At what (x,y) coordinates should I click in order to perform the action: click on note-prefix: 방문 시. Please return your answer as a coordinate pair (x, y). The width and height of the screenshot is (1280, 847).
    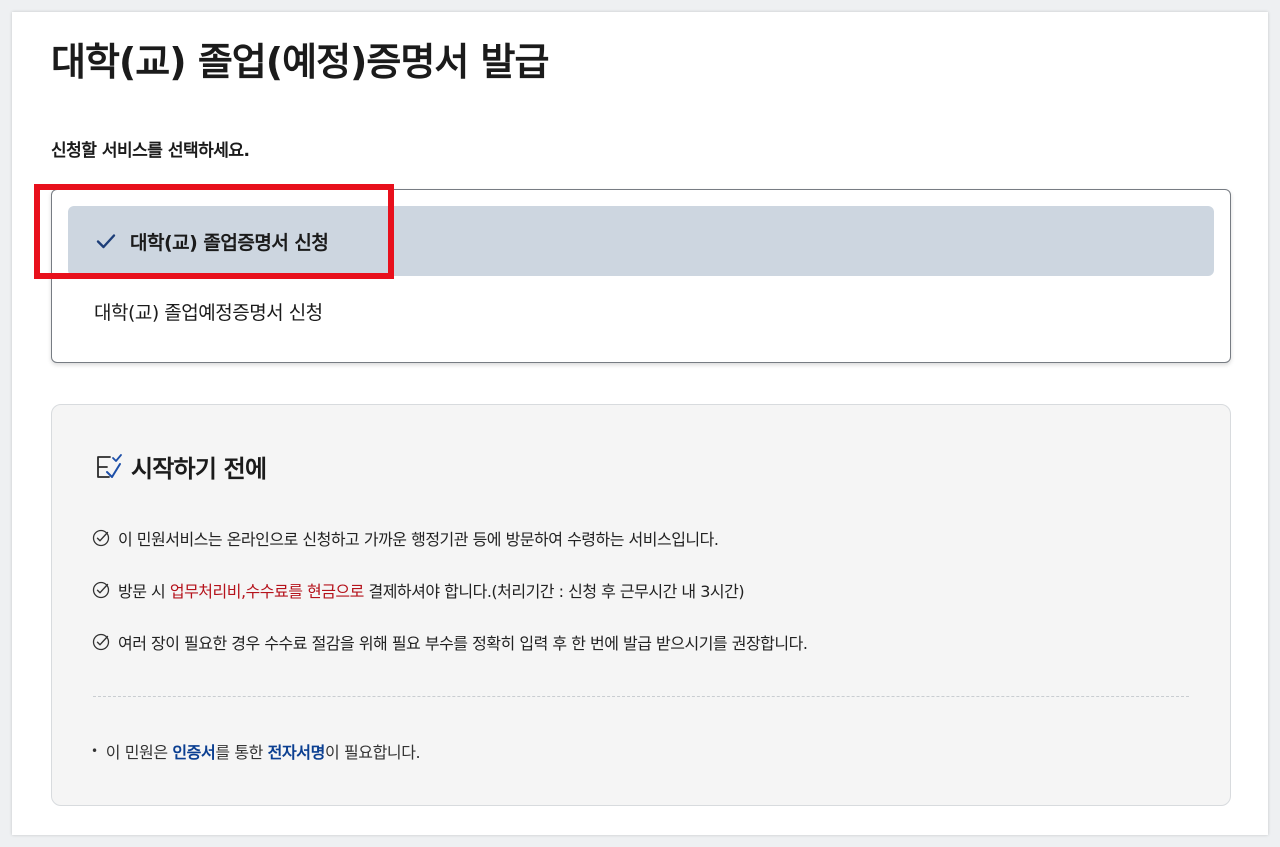
    Looking at the image, I should click on (144, 591).